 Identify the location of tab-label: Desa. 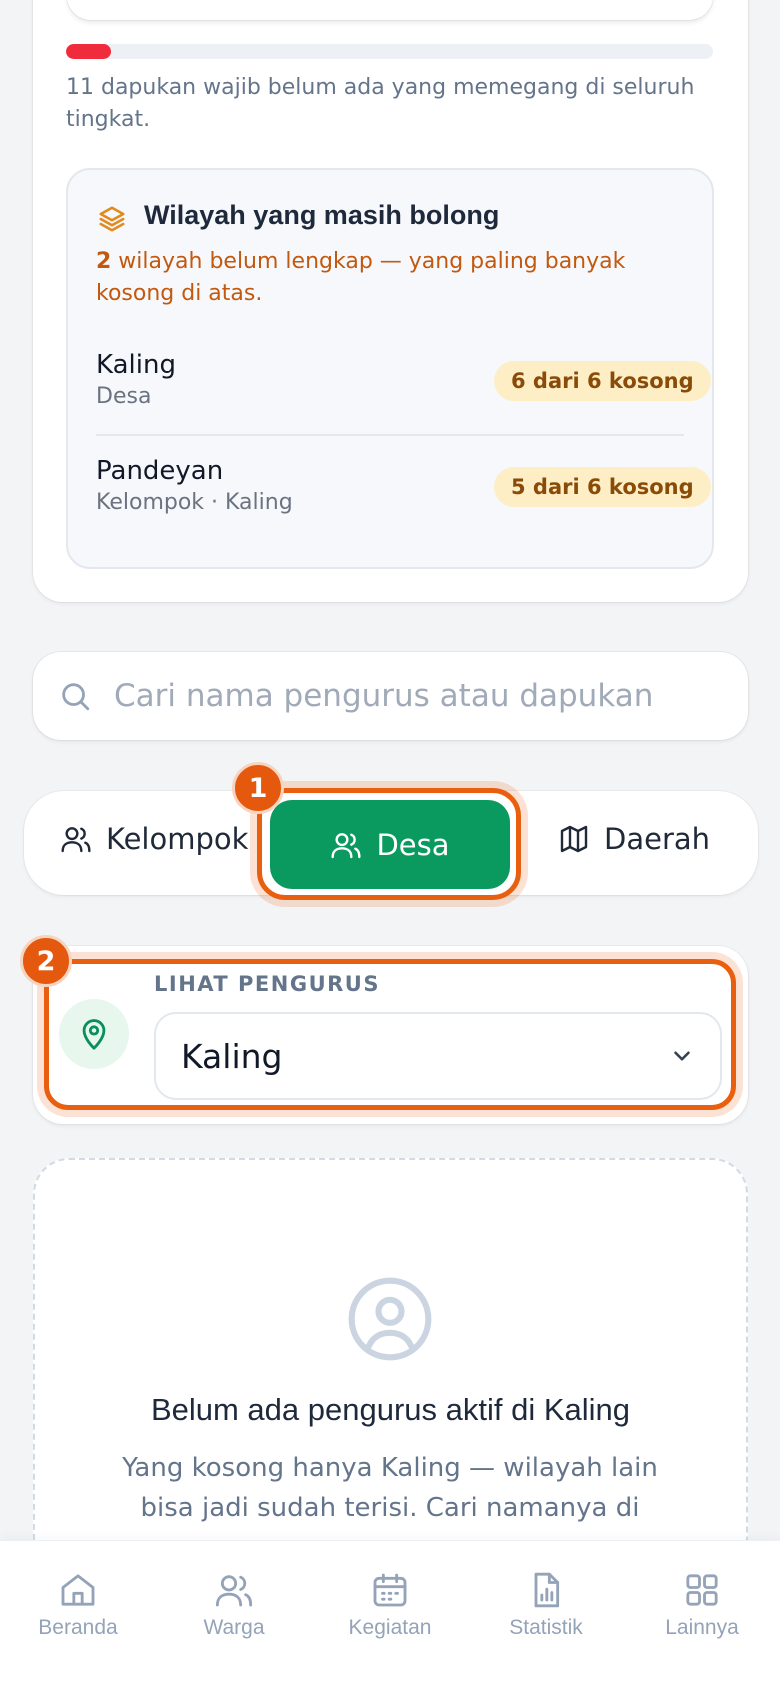
(413, 844).